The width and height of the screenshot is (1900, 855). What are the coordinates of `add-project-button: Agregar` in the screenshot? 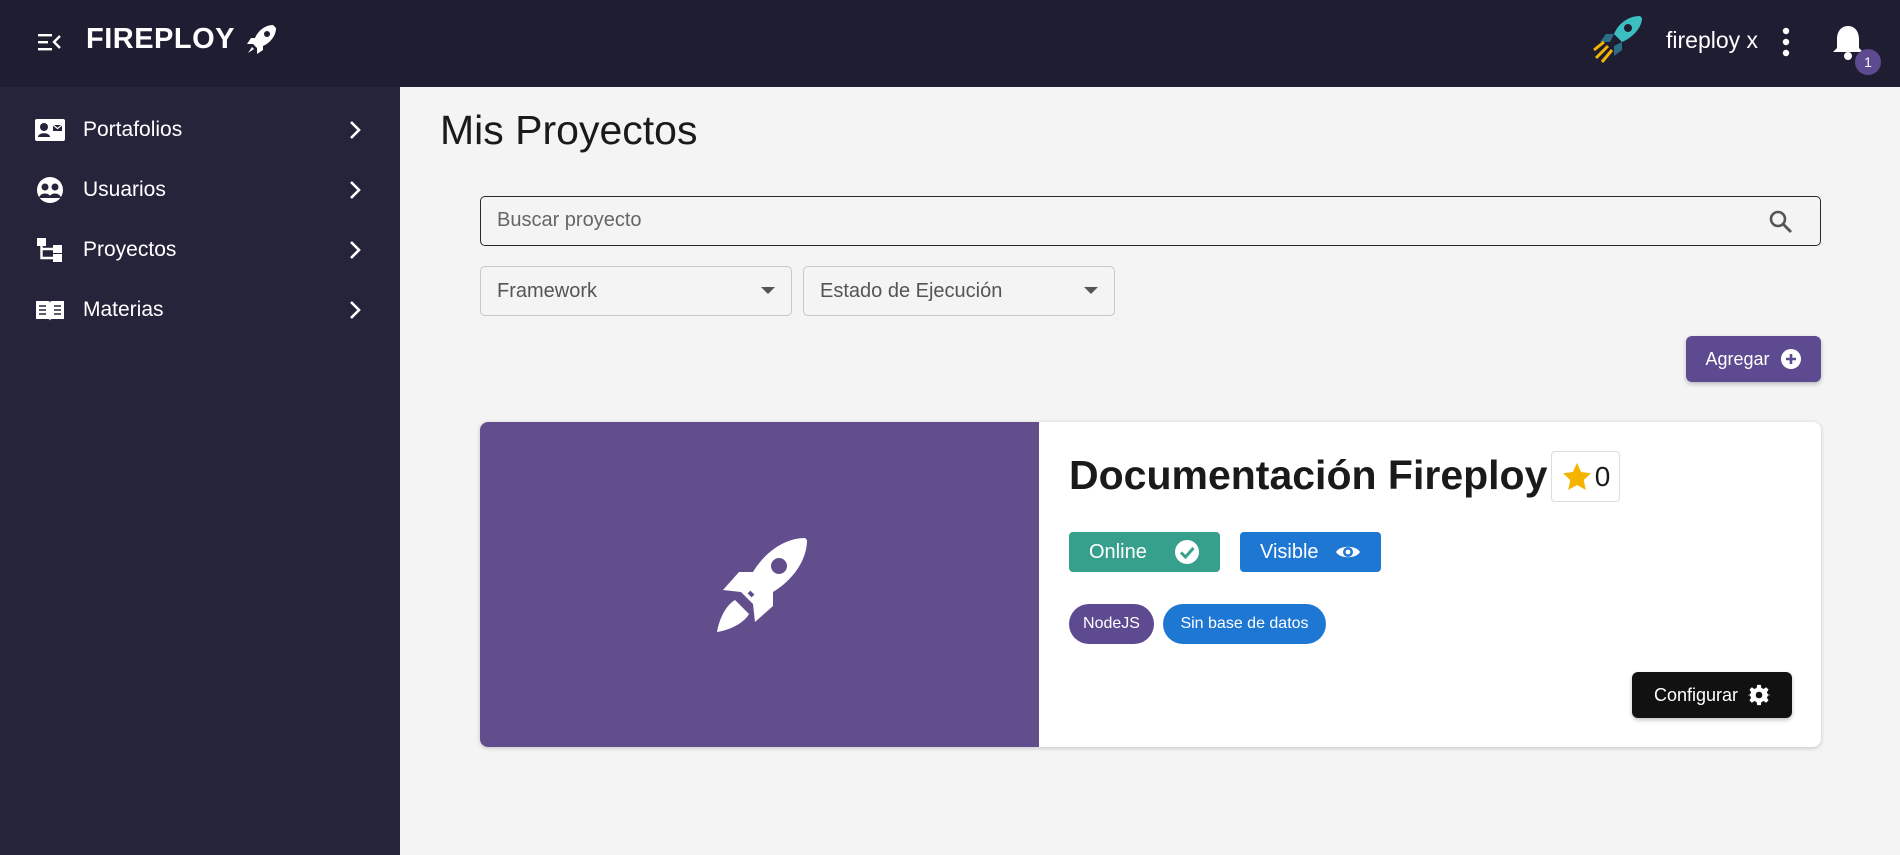 It's located at (1753, 359).